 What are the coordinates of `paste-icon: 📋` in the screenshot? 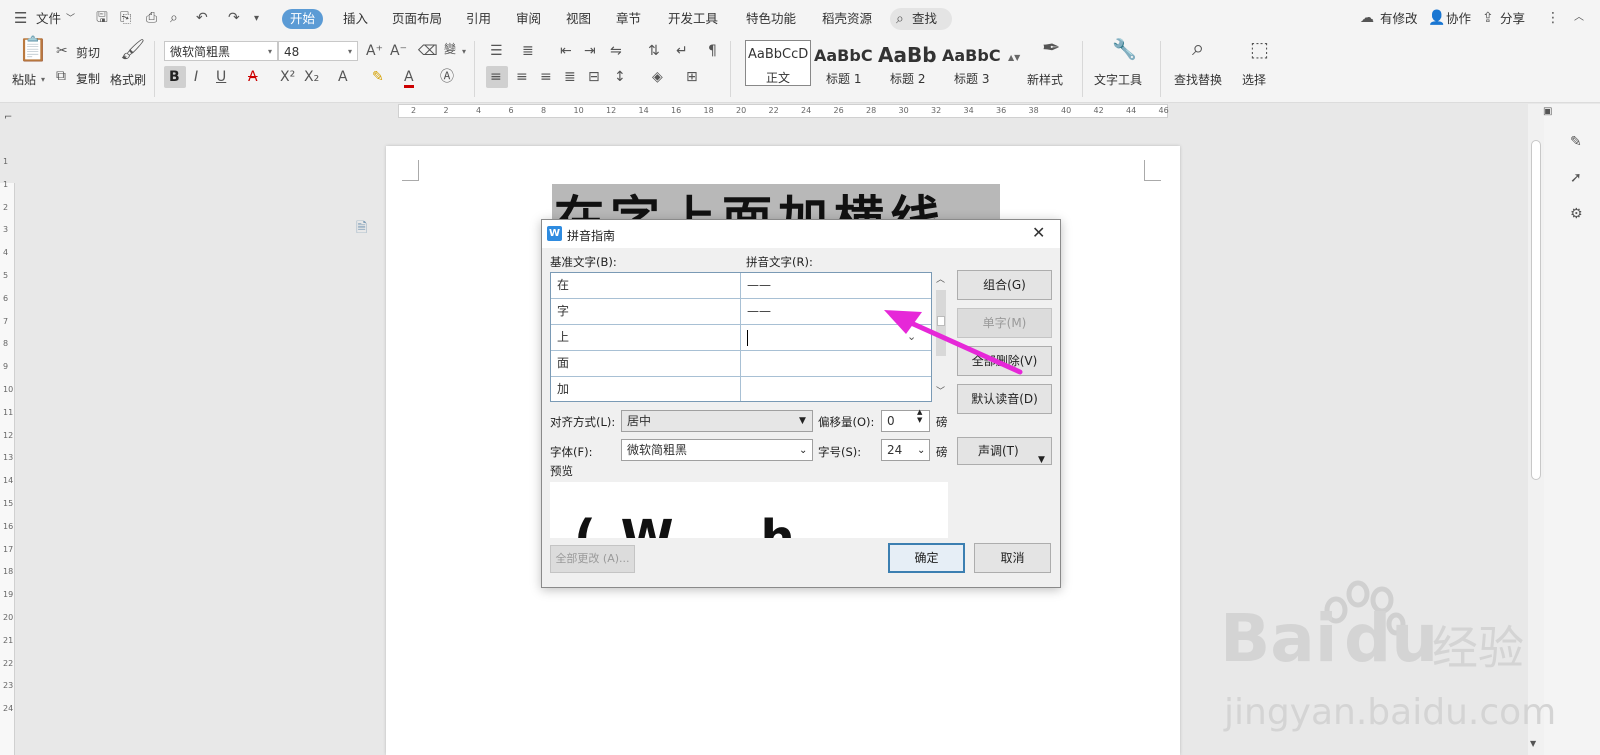 It's located at (33, 49).